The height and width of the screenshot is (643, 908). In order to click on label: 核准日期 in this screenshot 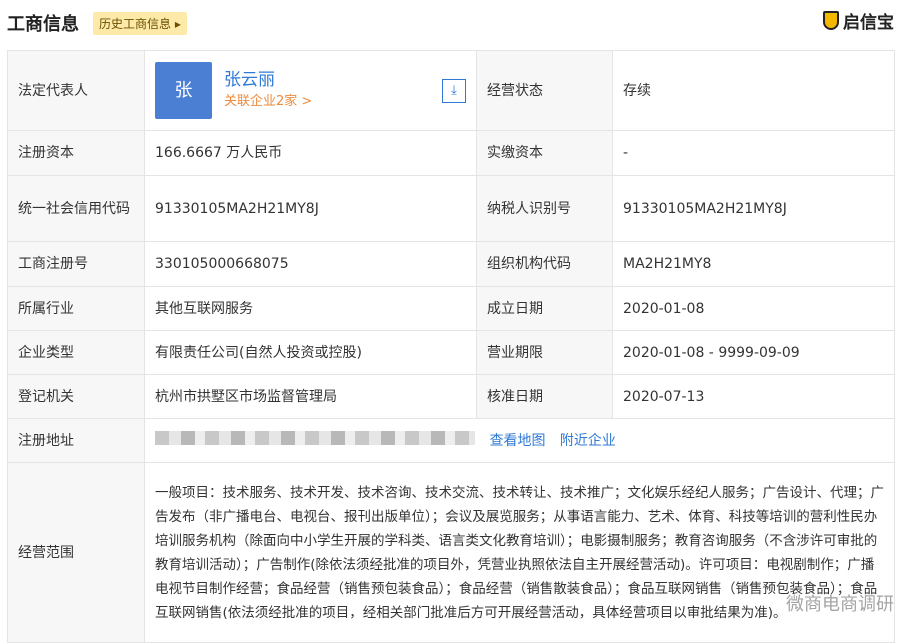, I will do `click(544, 396)`.